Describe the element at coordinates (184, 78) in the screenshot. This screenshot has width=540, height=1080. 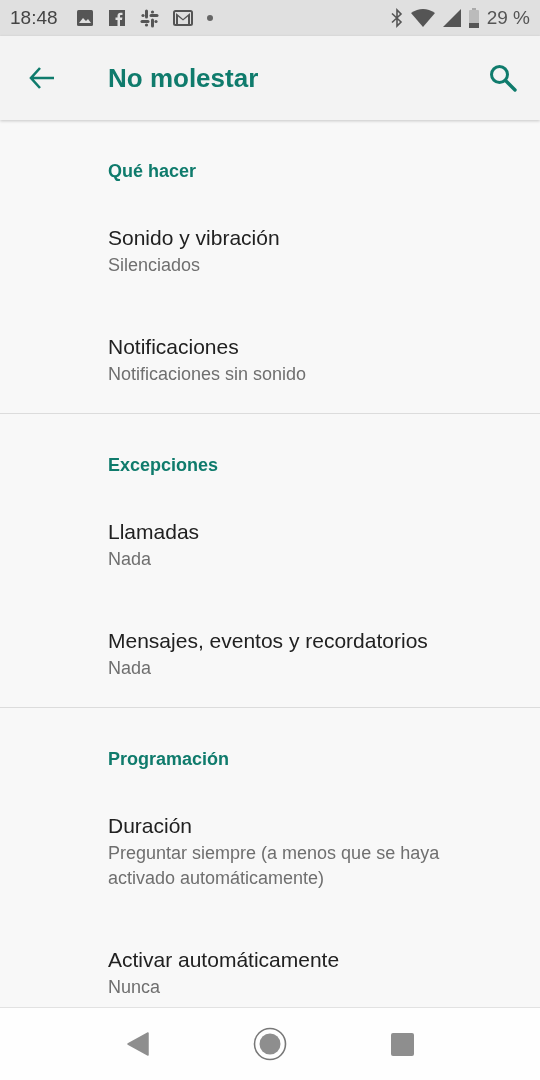
I see `screen-title: No molestar` at that location.